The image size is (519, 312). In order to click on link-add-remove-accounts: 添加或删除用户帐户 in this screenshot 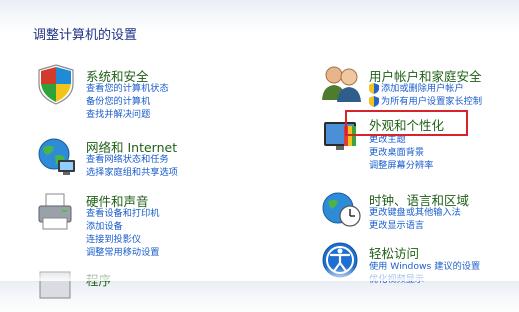, I will do `click(425, 88)`.